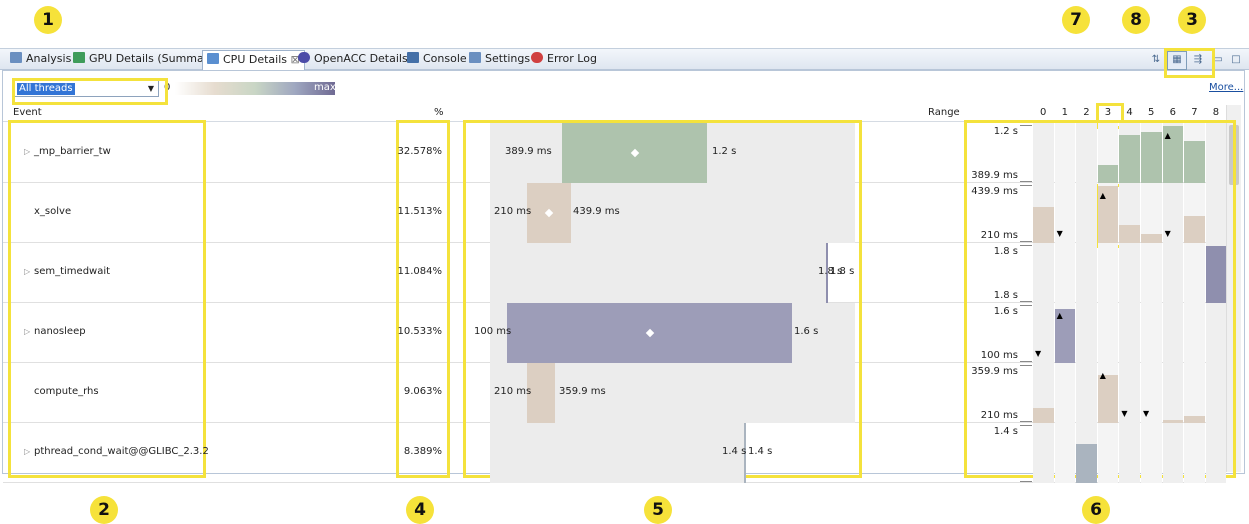 This screenshot has width=1249, height=524. Describe the element at coordinates (1194, 112) in the screenshot. I see `thread-column-header: 7` at that location.